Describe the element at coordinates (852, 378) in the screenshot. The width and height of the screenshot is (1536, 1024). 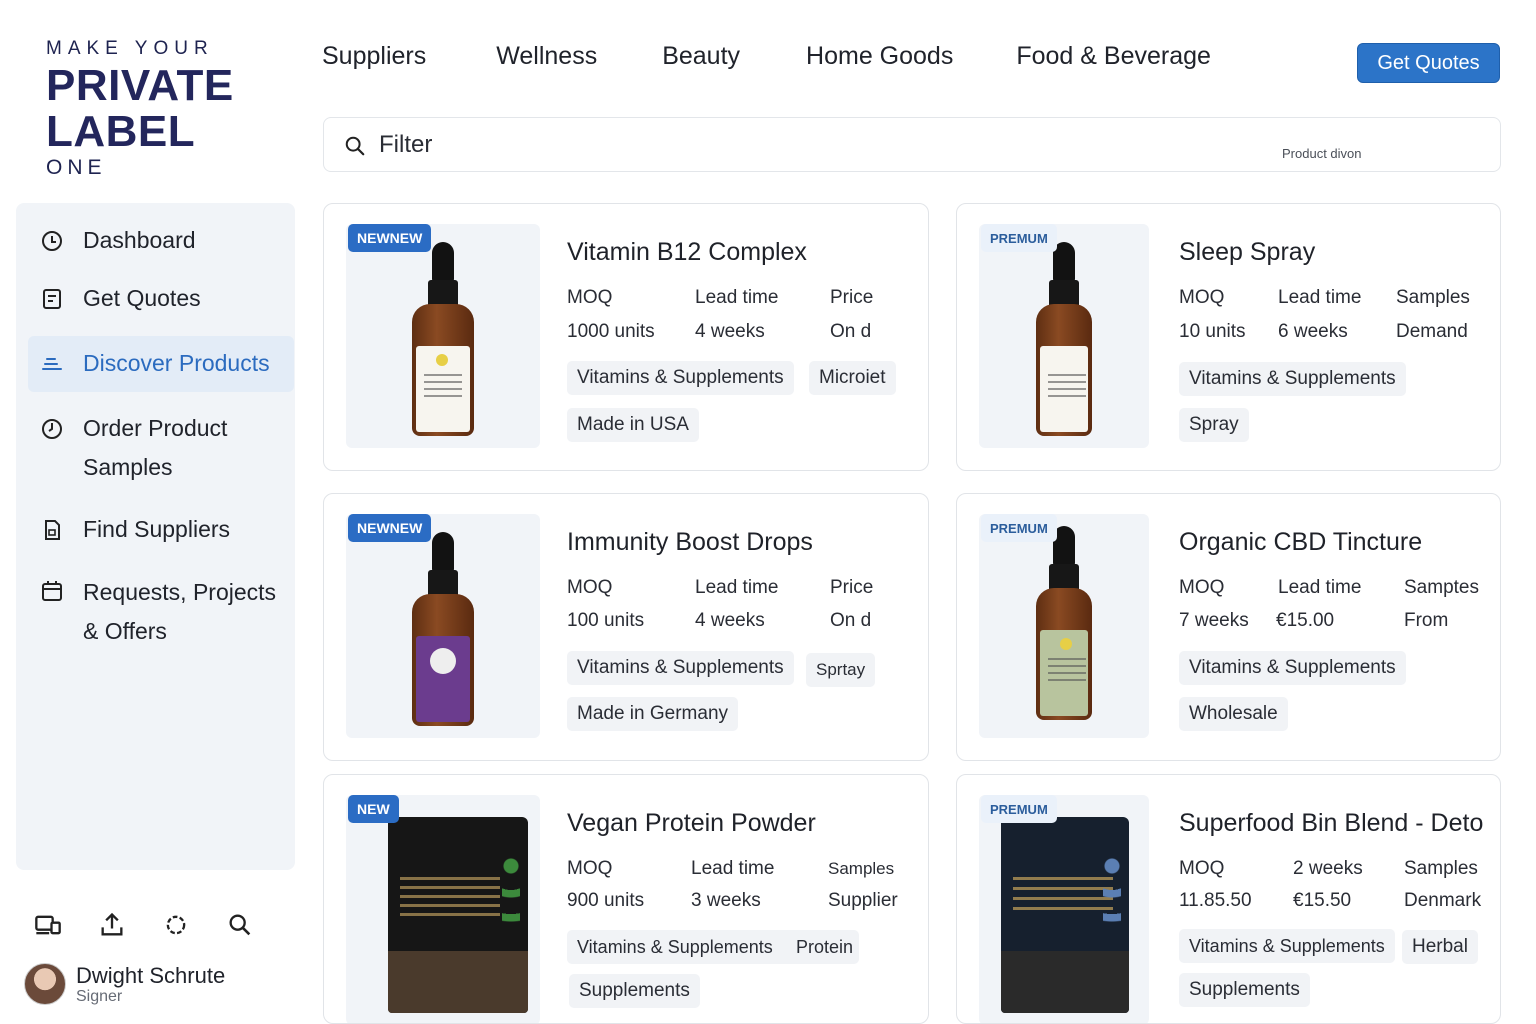
I see `product-tag: Microiet` at that location.